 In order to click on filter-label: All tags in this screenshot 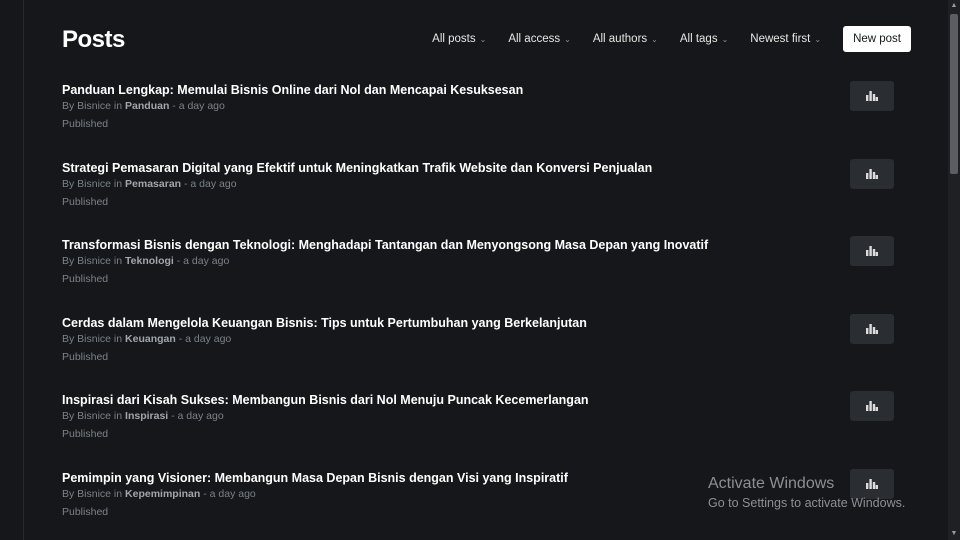, I will do `click(698, 39)`.